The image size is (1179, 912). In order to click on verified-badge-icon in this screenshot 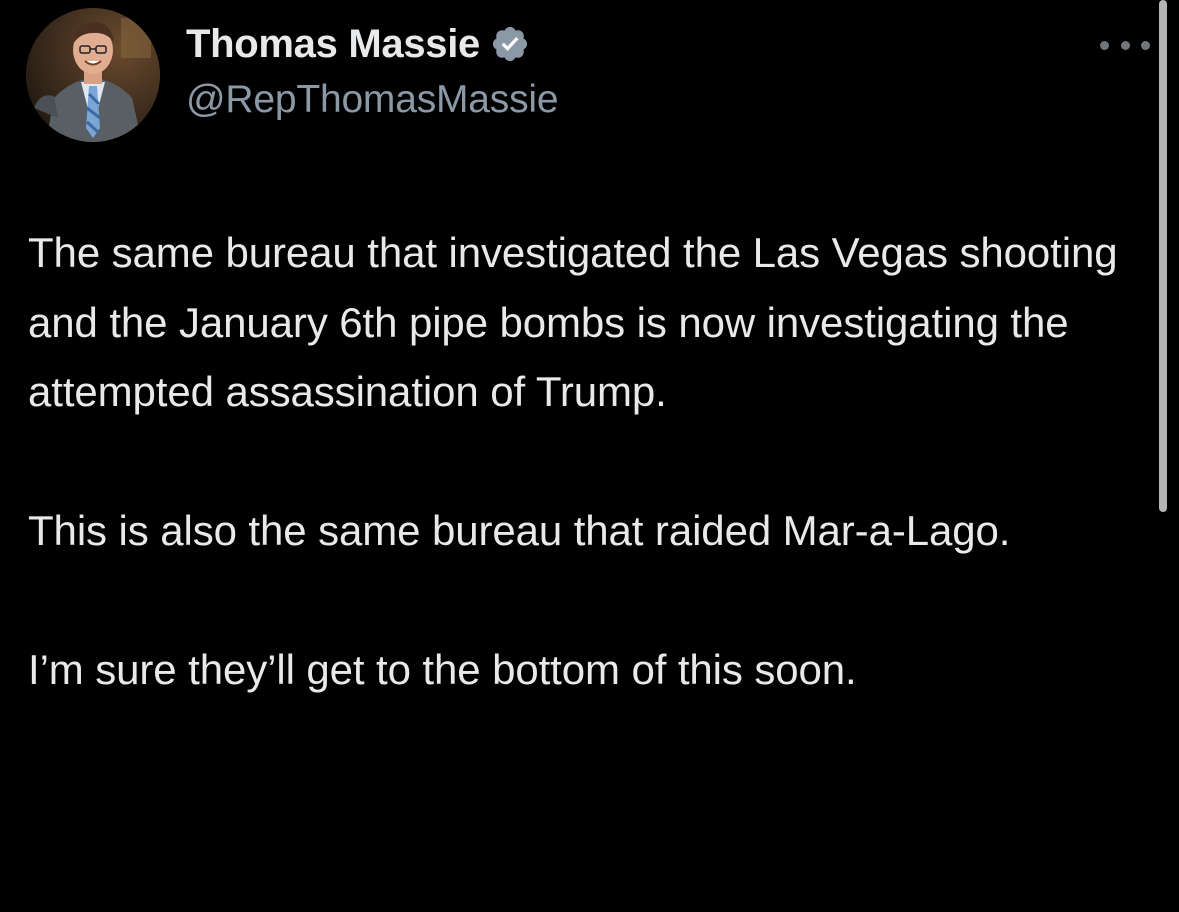, I will do `click(510, 44)`.